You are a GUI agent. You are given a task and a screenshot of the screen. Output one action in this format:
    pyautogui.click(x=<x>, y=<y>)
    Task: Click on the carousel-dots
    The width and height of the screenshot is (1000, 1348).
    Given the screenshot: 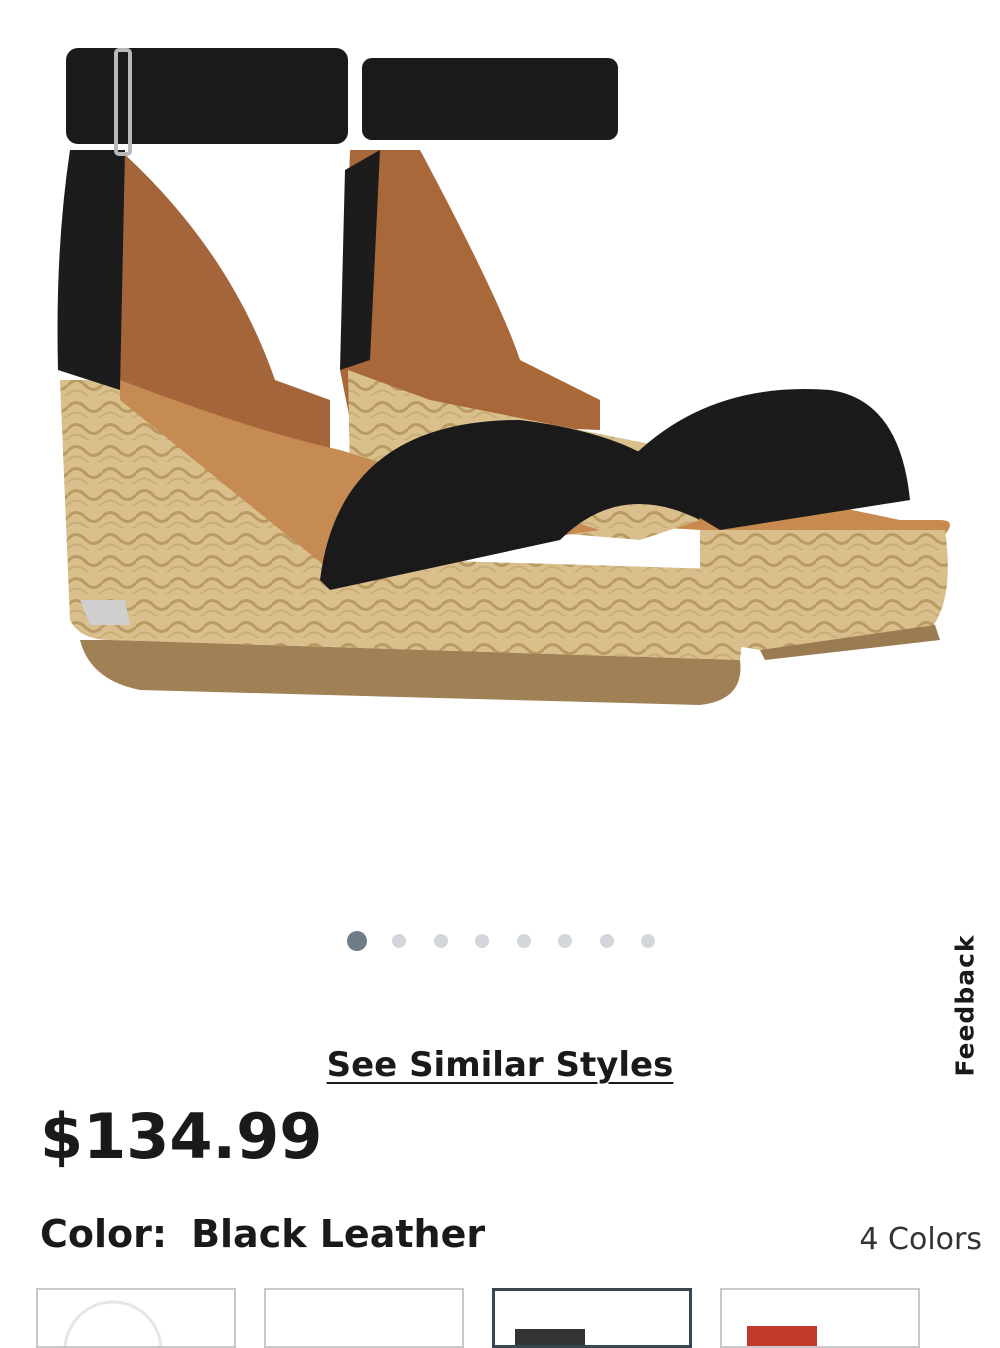 What is the action you would take?
    pyautogui.click(x=500, y=942)
    